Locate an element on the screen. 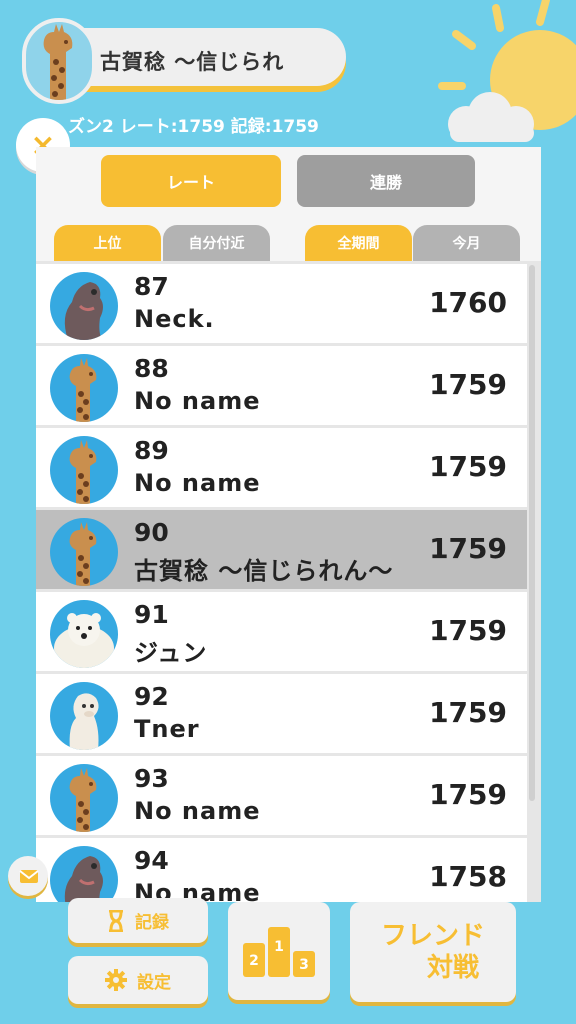 This screenshot has width=576, height=1024. settings-label: 設定 is located at coordinates (154, 982).